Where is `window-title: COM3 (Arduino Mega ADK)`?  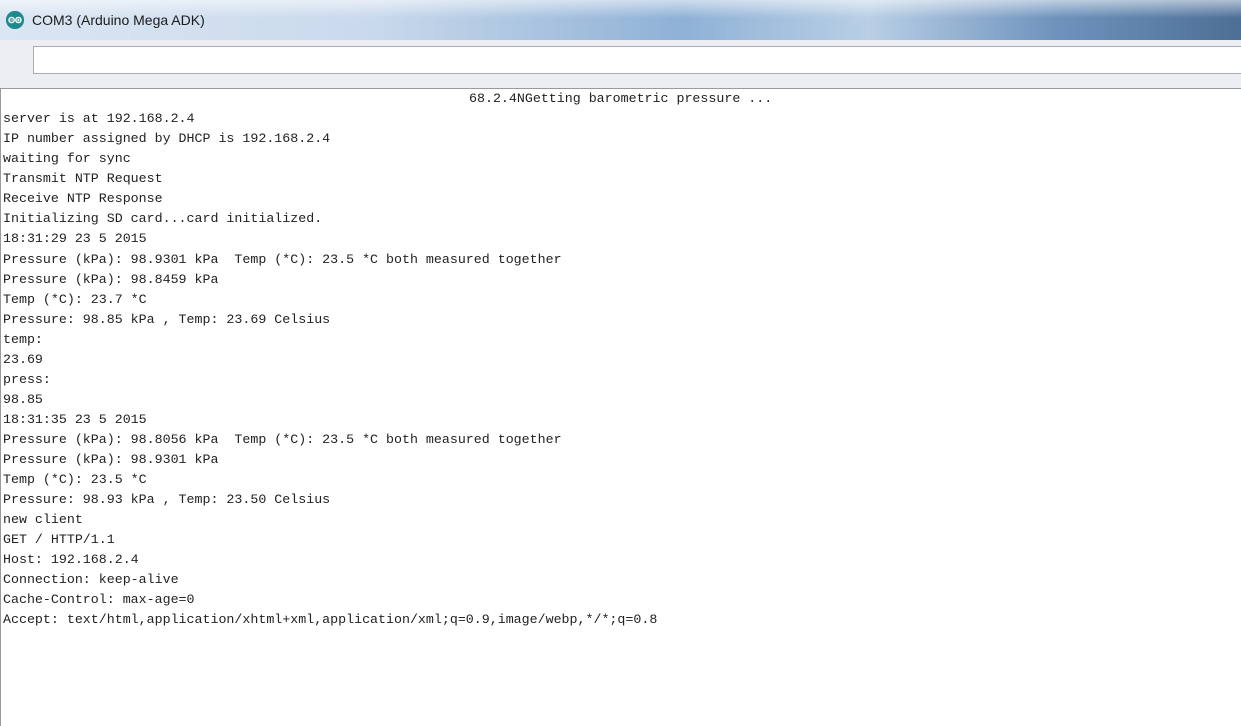 window-title: COM3 (Arduino Mega ADK) is located at coordinates (118, 20).